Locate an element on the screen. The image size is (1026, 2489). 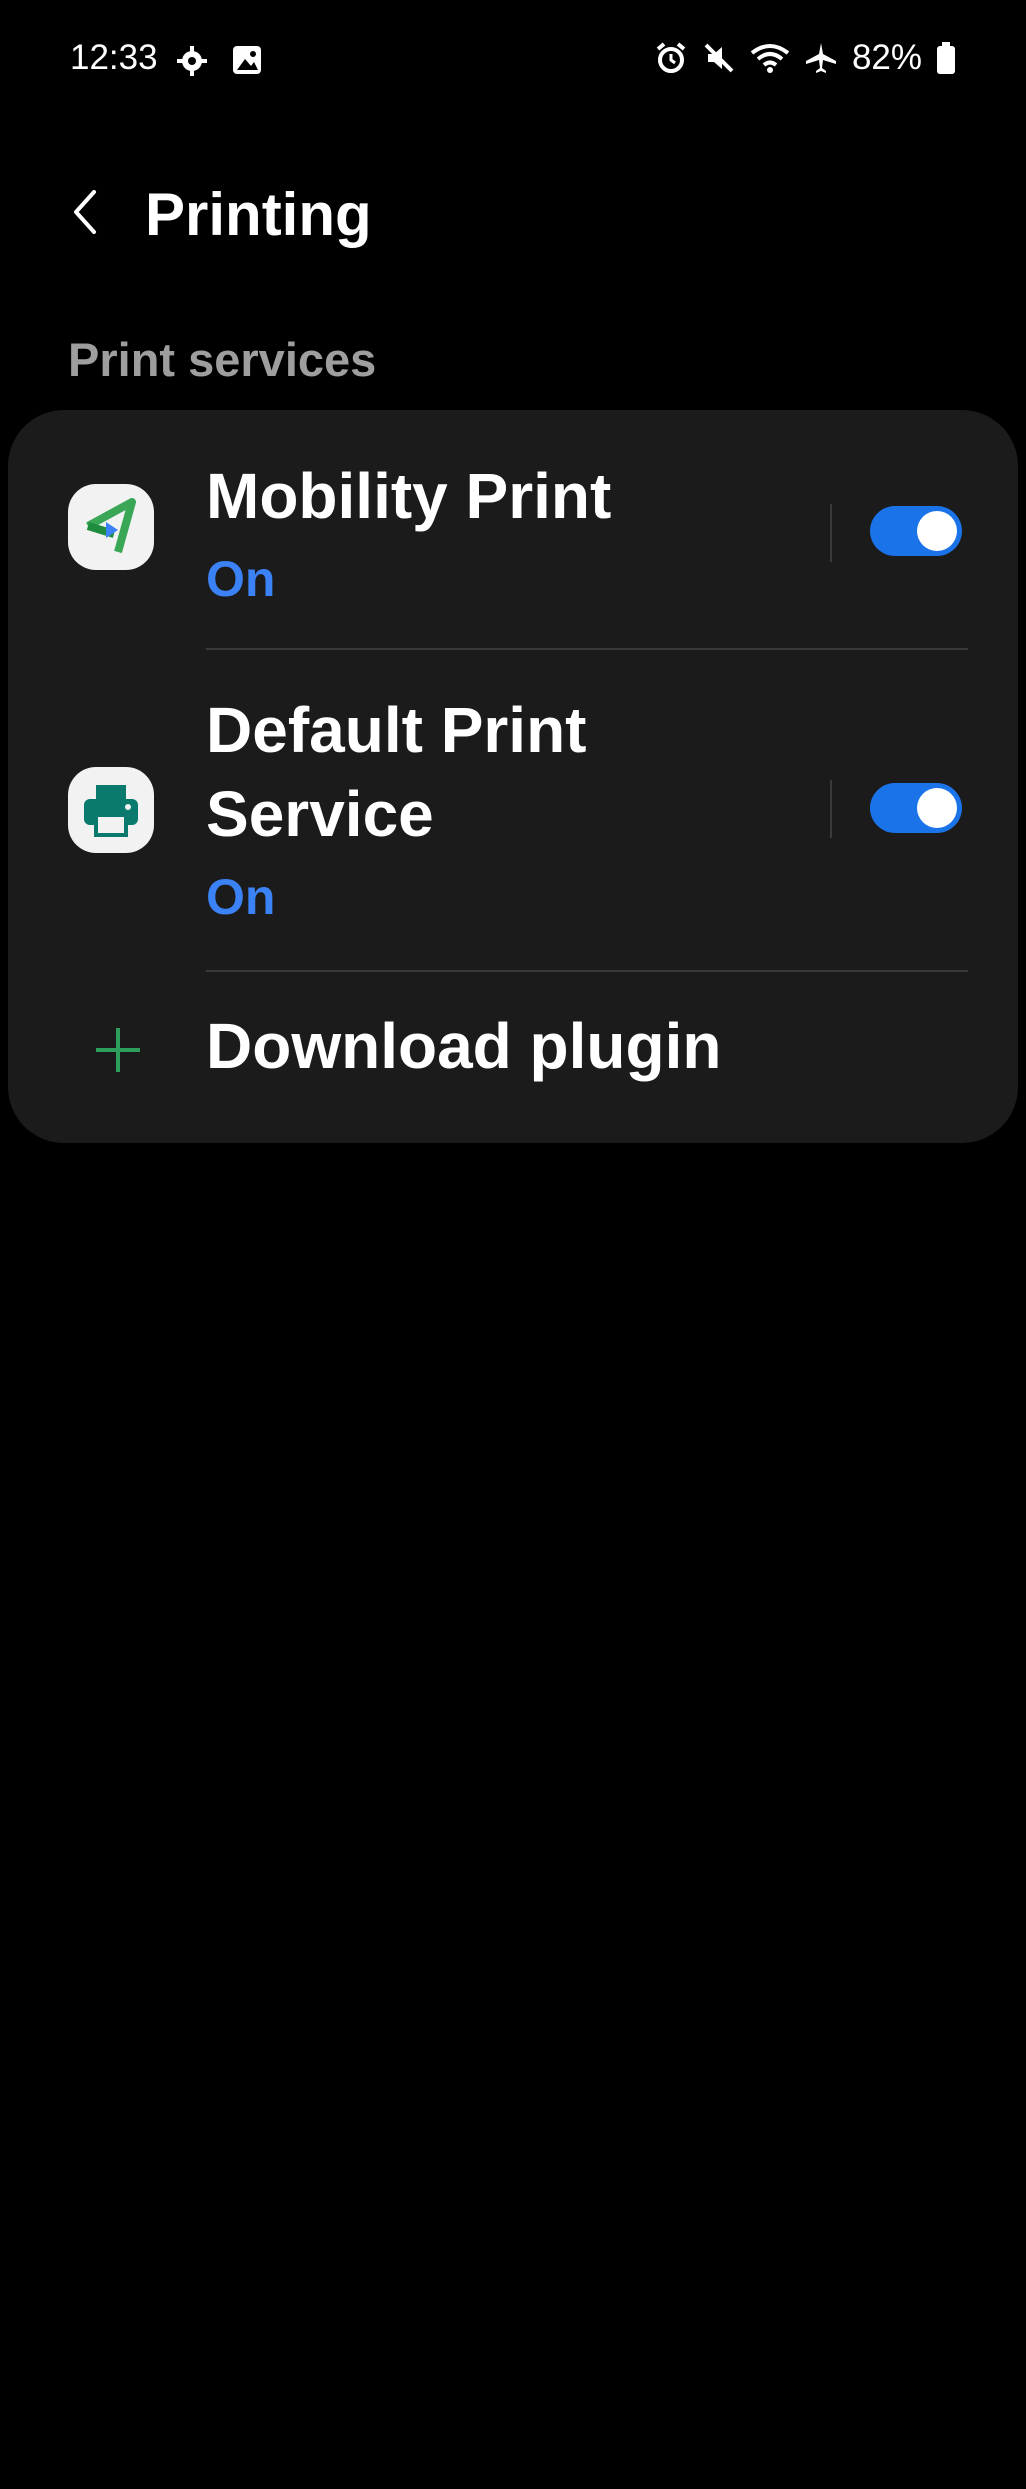
battery-percent: 82% is located at coordinates (886, 57).